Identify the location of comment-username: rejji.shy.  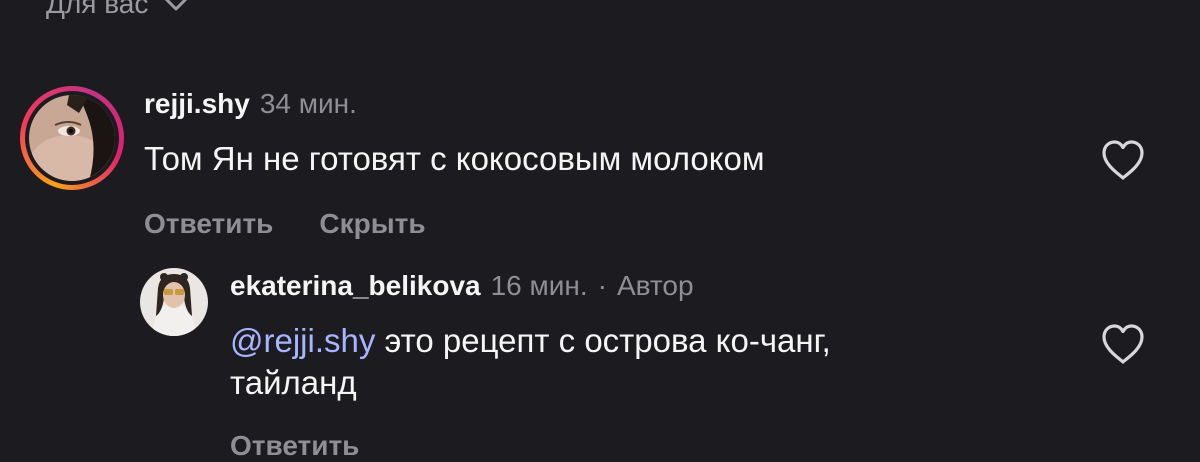
(197, 104).